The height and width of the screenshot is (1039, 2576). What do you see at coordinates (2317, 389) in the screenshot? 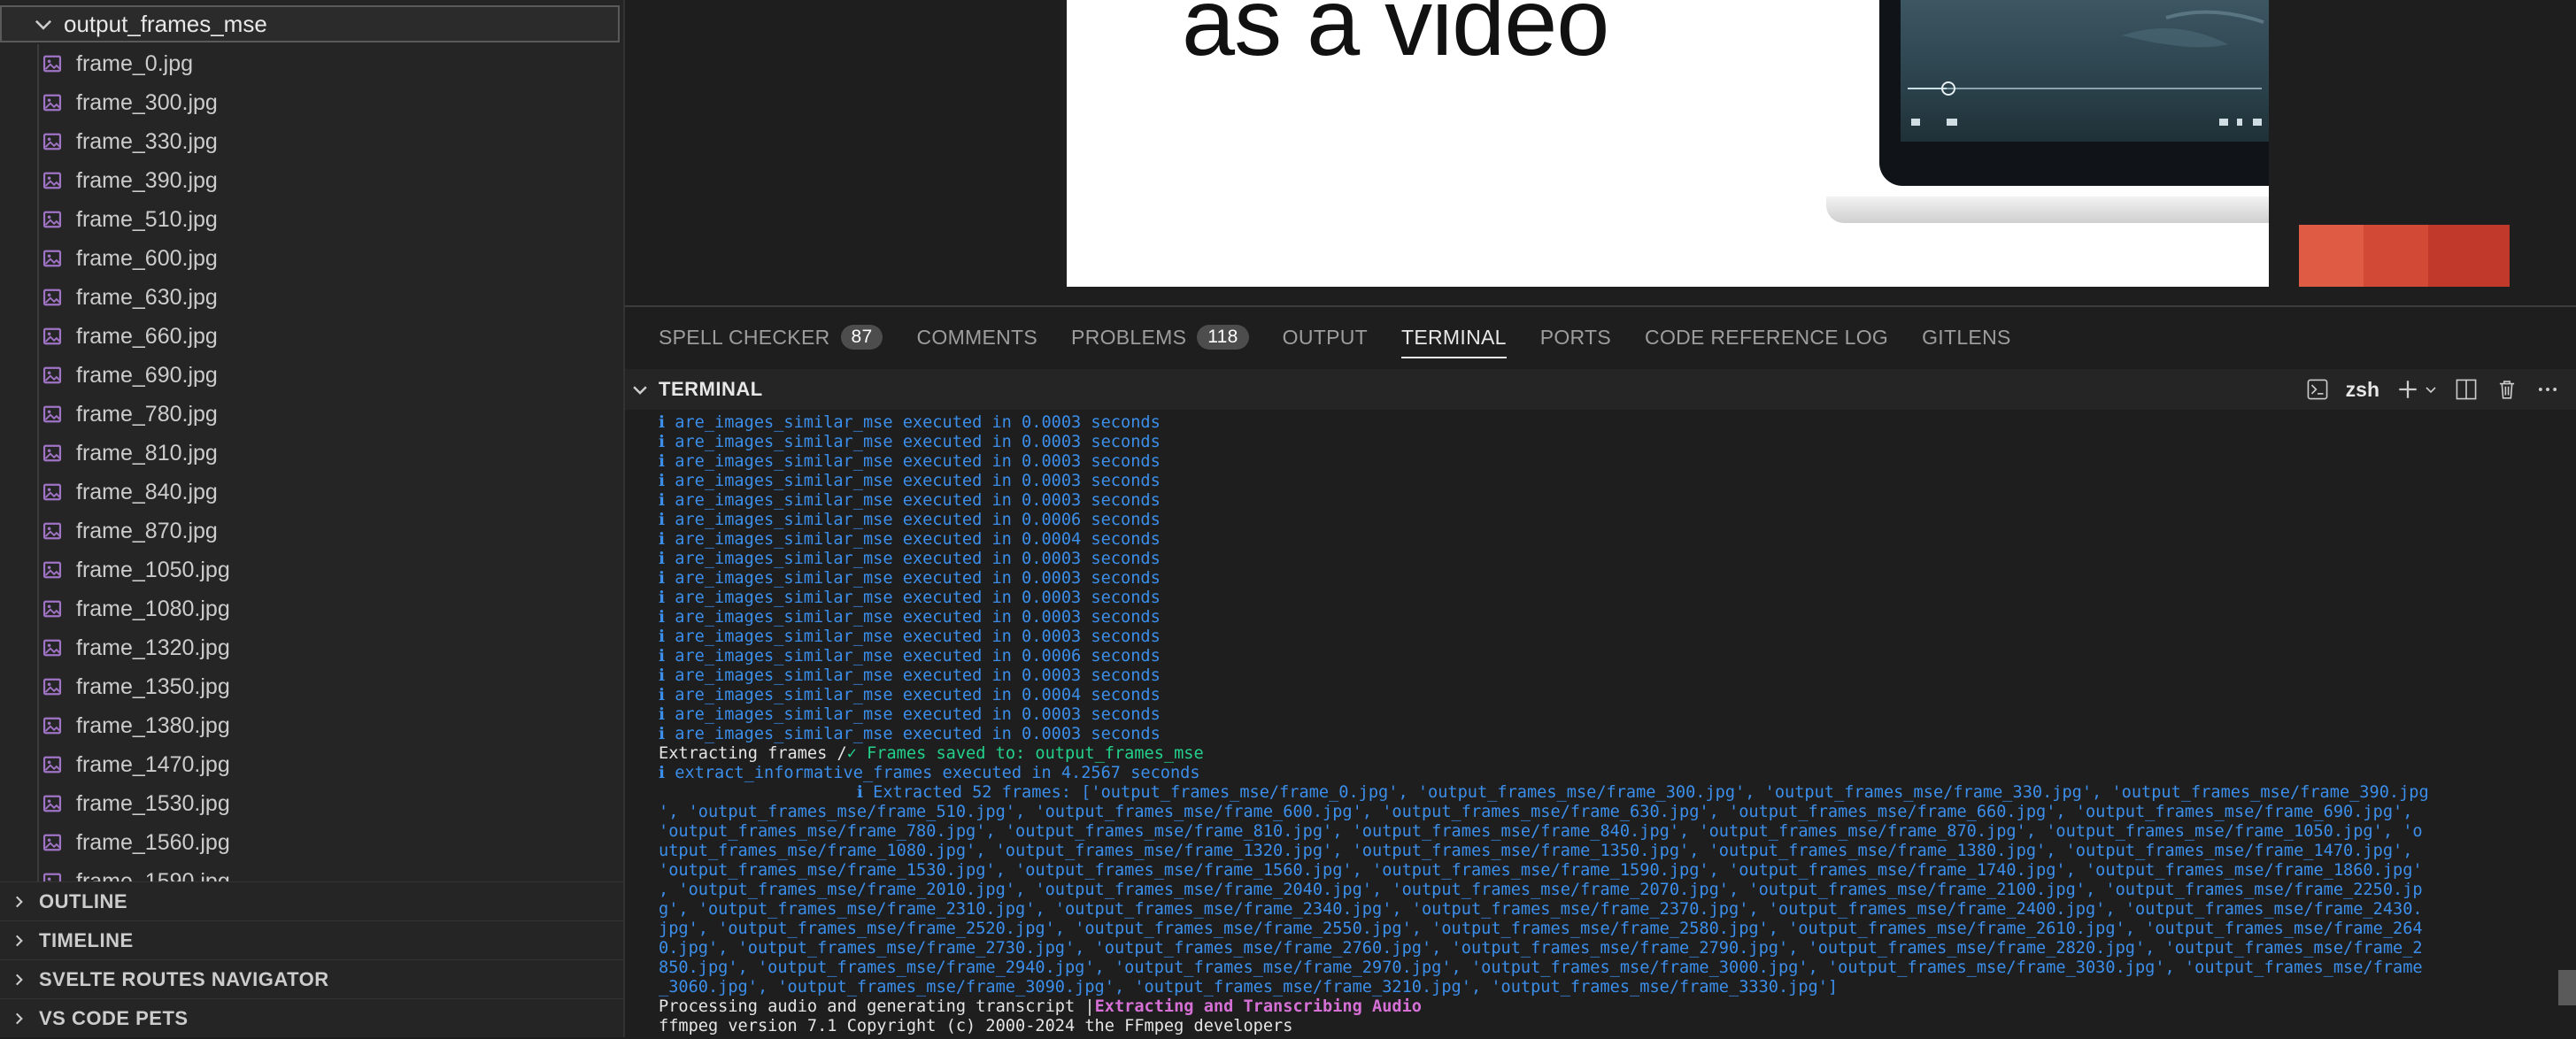
I see `terminal-shell-icon` at bounding box center [2317, 389].